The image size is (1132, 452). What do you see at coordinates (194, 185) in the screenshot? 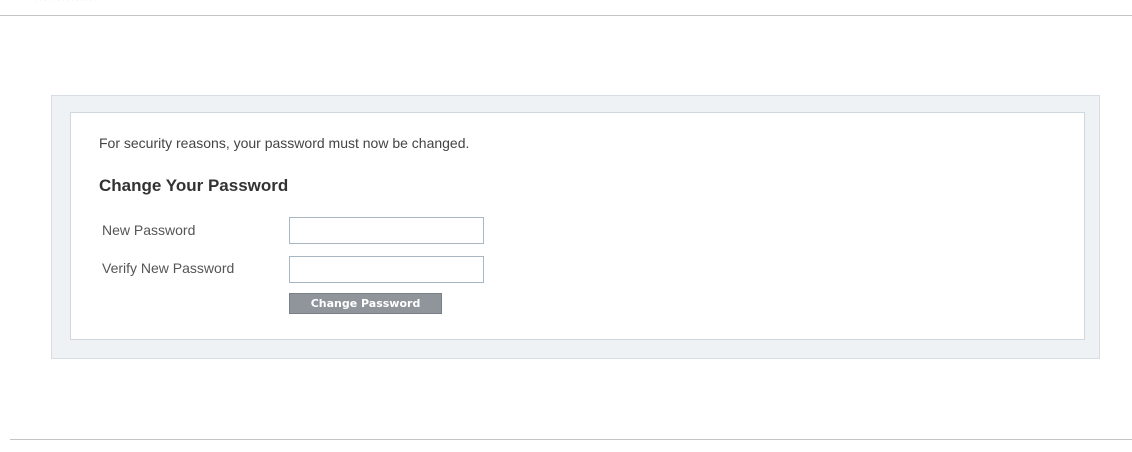
I see `form-heading: Change Your Password` at bounding box center [194, 185].